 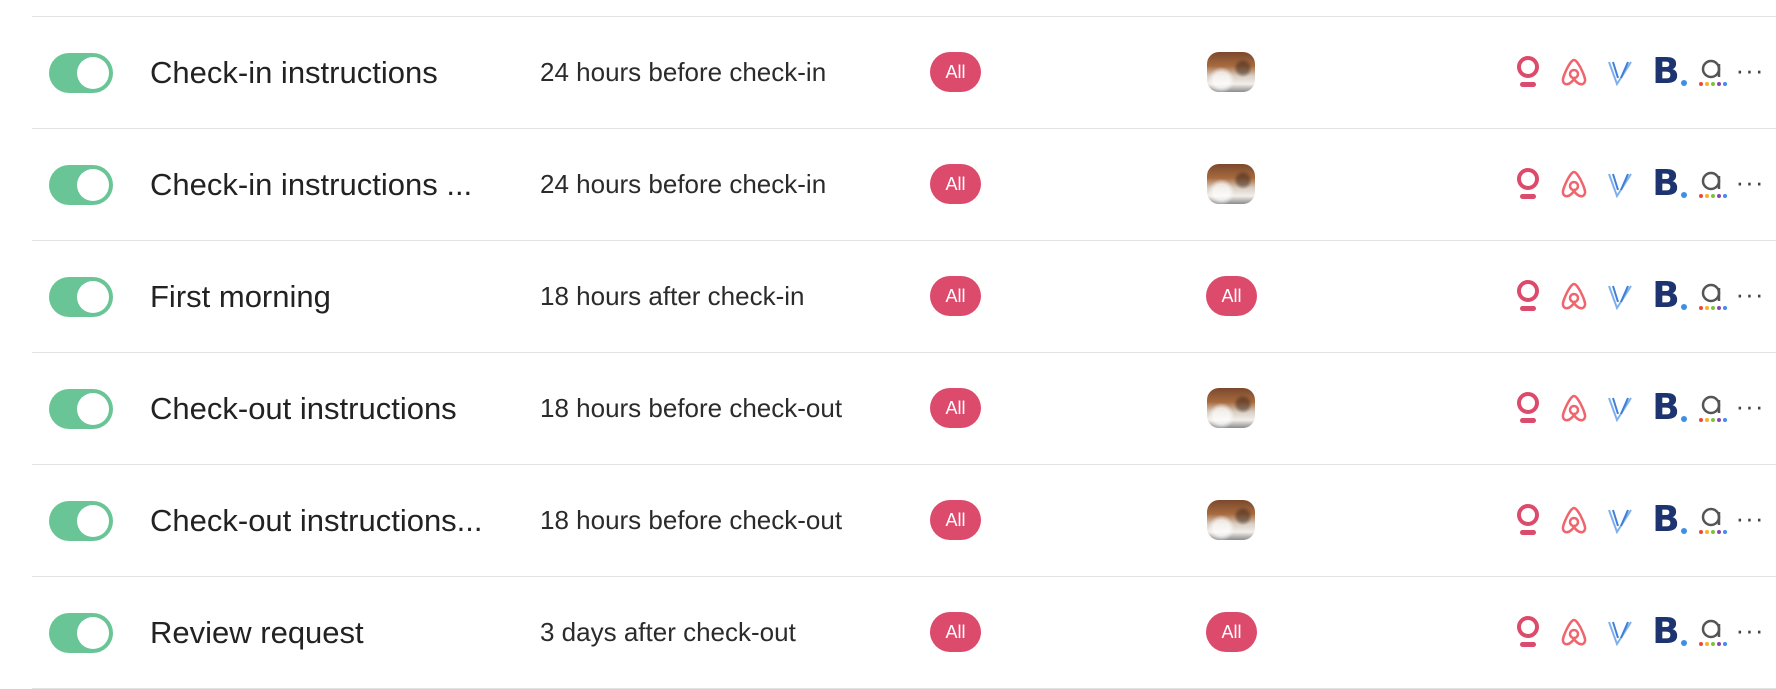 I want to click on message-timing: 18 hours after check-in, so click(x=672, y=296).